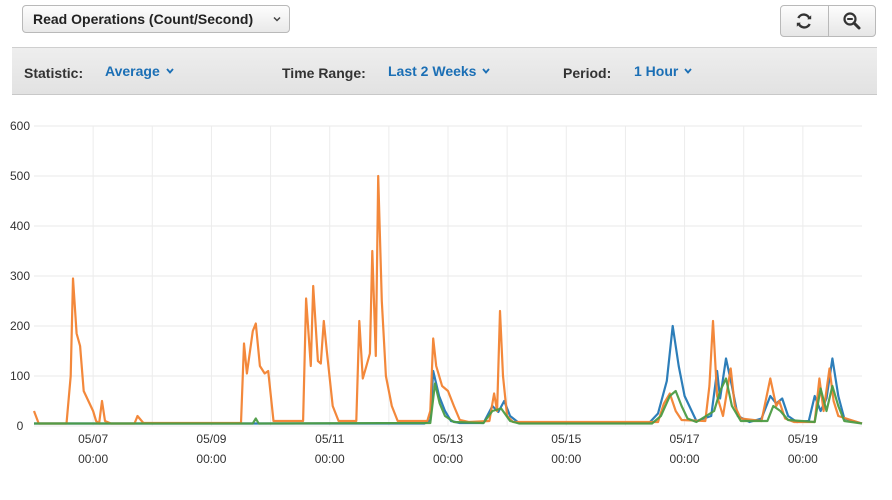 This screenshot has height=500, width=892. I want to click on statistic-label: Statistic:, so click(54, 73).